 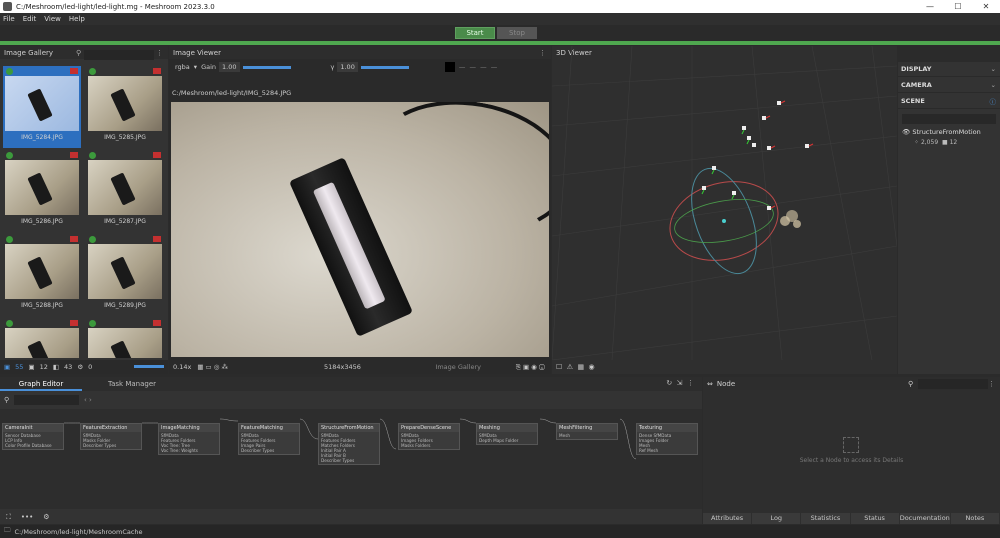 What do you see at coordinates (575, 367) in the screenshot?
I see `view-tools-icon: ☐ ⚠ ▦ ◉` at bounding box center [575, 367].